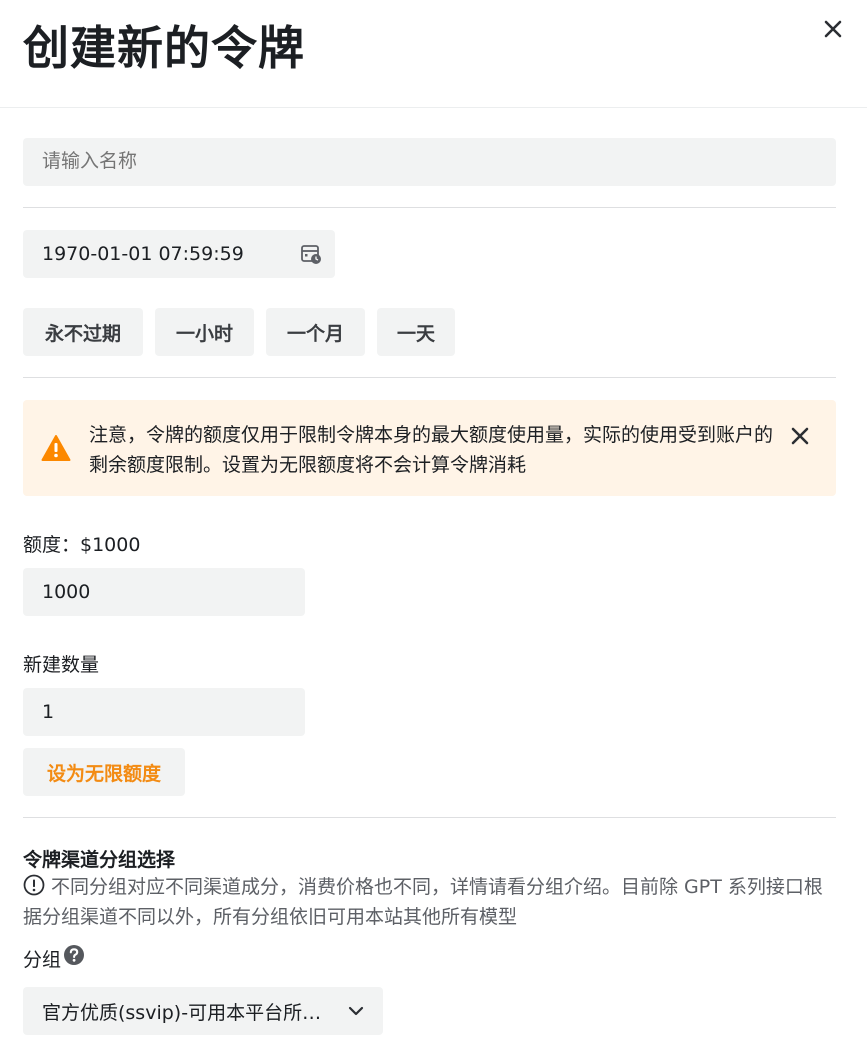 Image resolution: width=867 pixels, height=1043 pixels. Describe the element at coordinates (42, 960) in the screenshot. I see `group-label: 分组` at that location.